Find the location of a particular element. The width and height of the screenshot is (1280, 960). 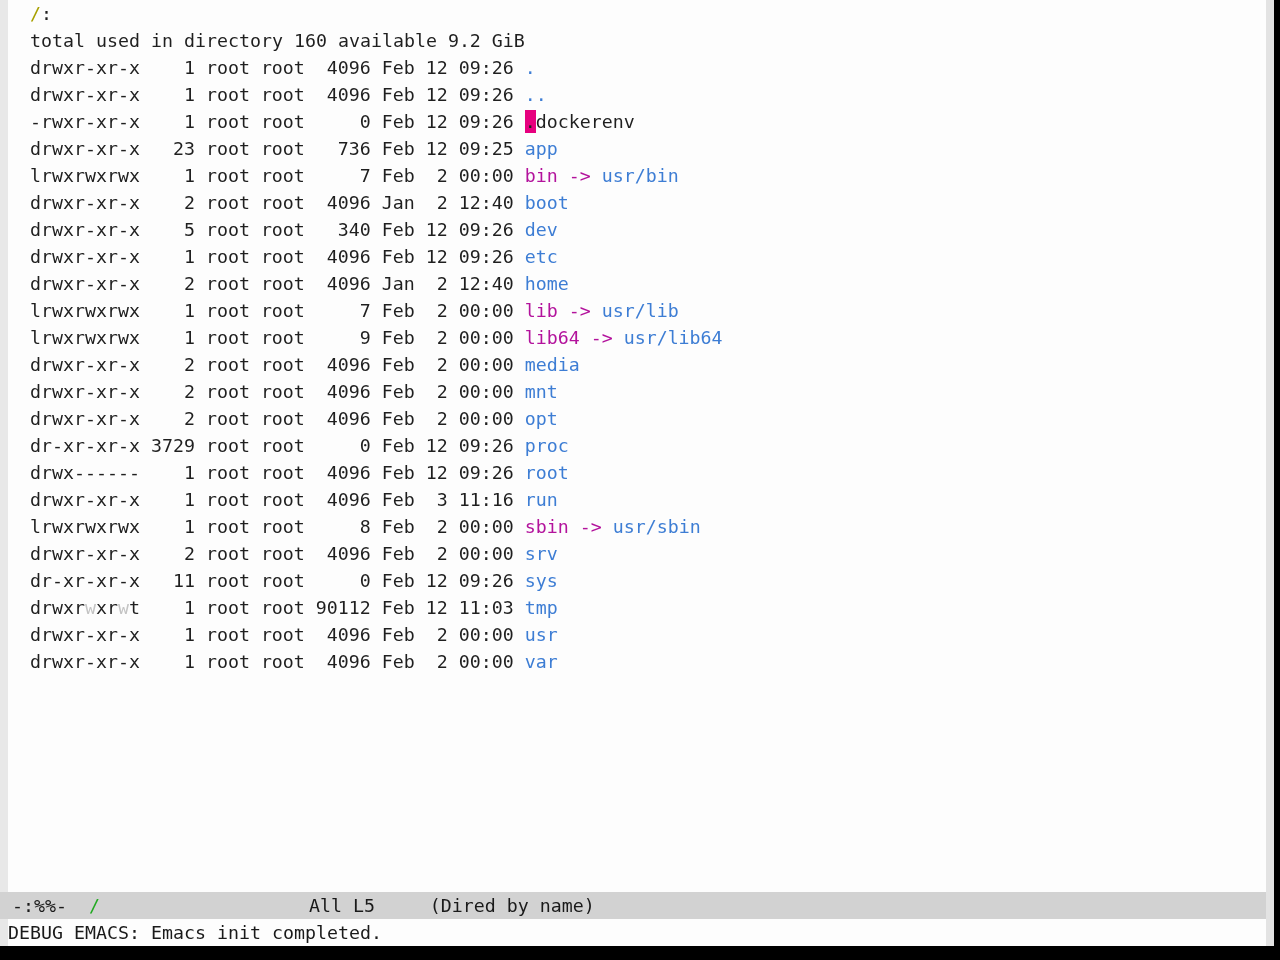

directory-name: root is located at coordinates (546, 472).